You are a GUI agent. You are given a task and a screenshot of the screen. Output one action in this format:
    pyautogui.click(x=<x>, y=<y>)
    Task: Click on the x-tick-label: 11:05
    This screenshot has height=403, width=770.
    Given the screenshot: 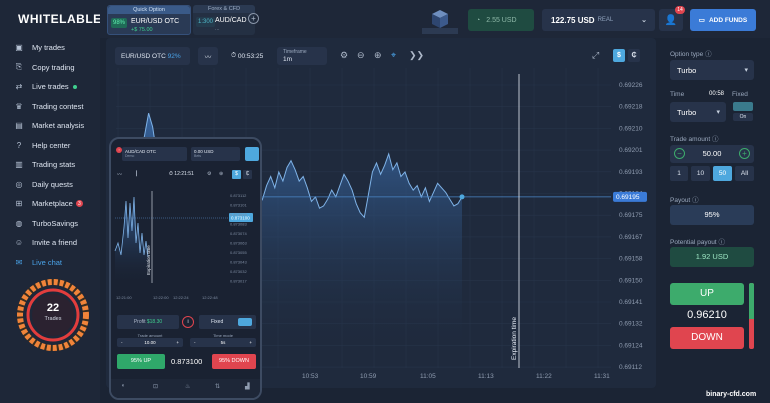 What is the action you would take?
    pyautogui.click(x=428, y=376)
    